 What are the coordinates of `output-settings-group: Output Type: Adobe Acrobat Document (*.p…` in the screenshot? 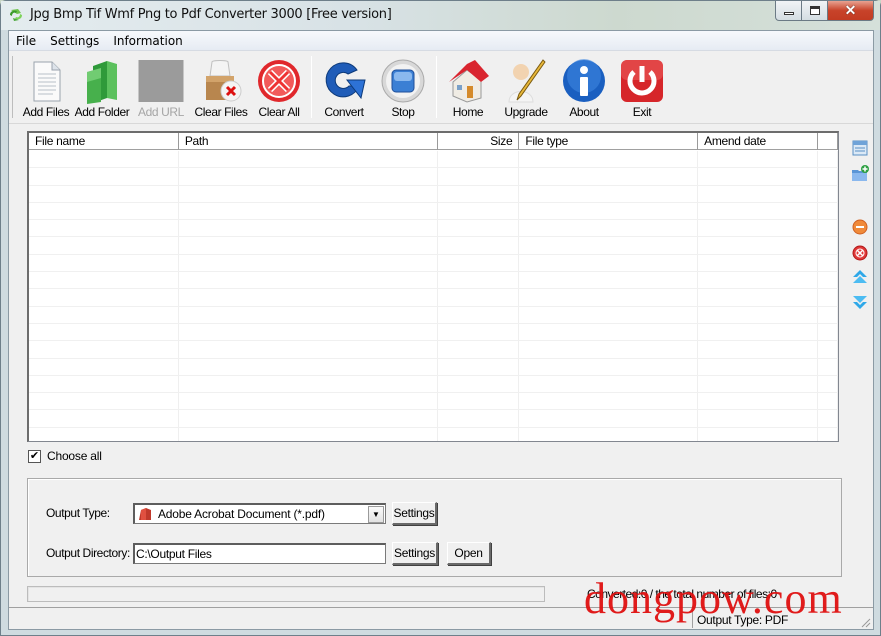 It's located at (434, 527).